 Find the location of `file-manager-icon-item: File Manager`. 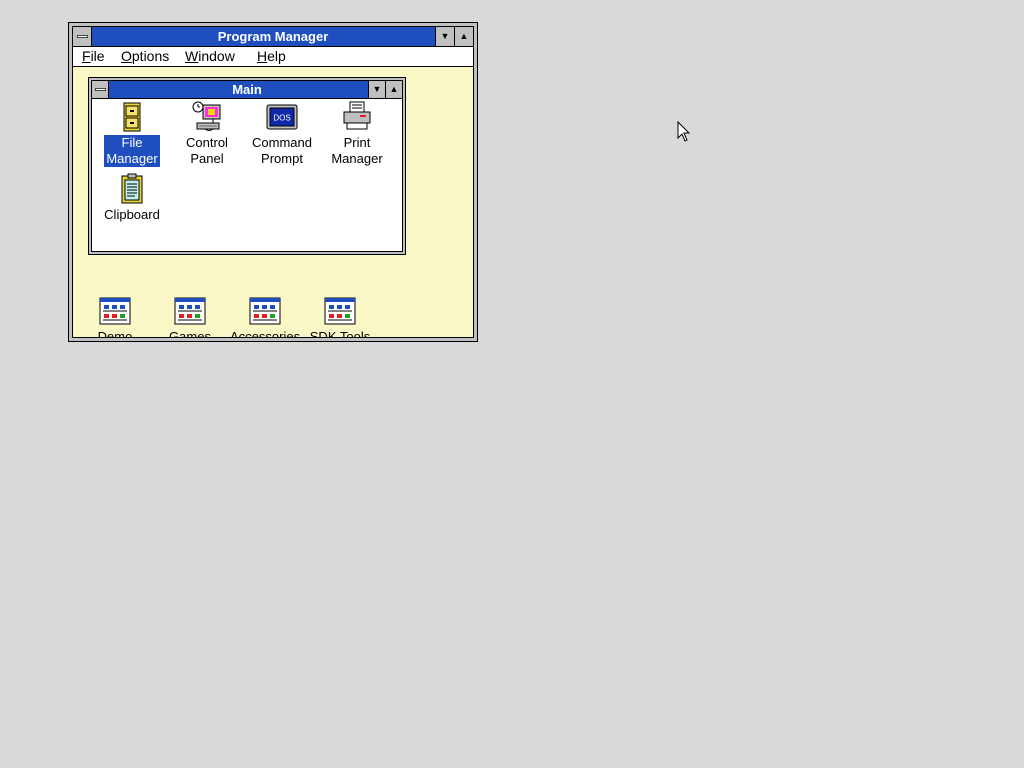

file-manager-icon-item: File Manager is located at coordinates (132, 134).